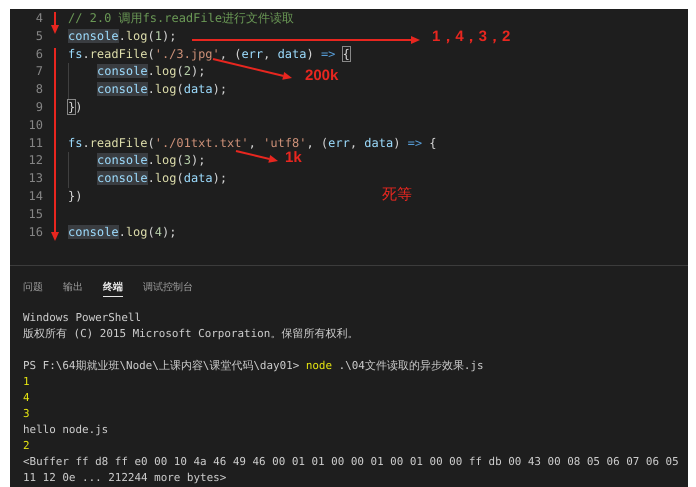 Image resolution: width=696 pixels, height=487 pixels. Describe the element at coordinates (161, 365) in the screenshot. I see `terminal-prompt: PS F:\64期就业班\Node\上课内容\课堂代码\day01>` at that location.